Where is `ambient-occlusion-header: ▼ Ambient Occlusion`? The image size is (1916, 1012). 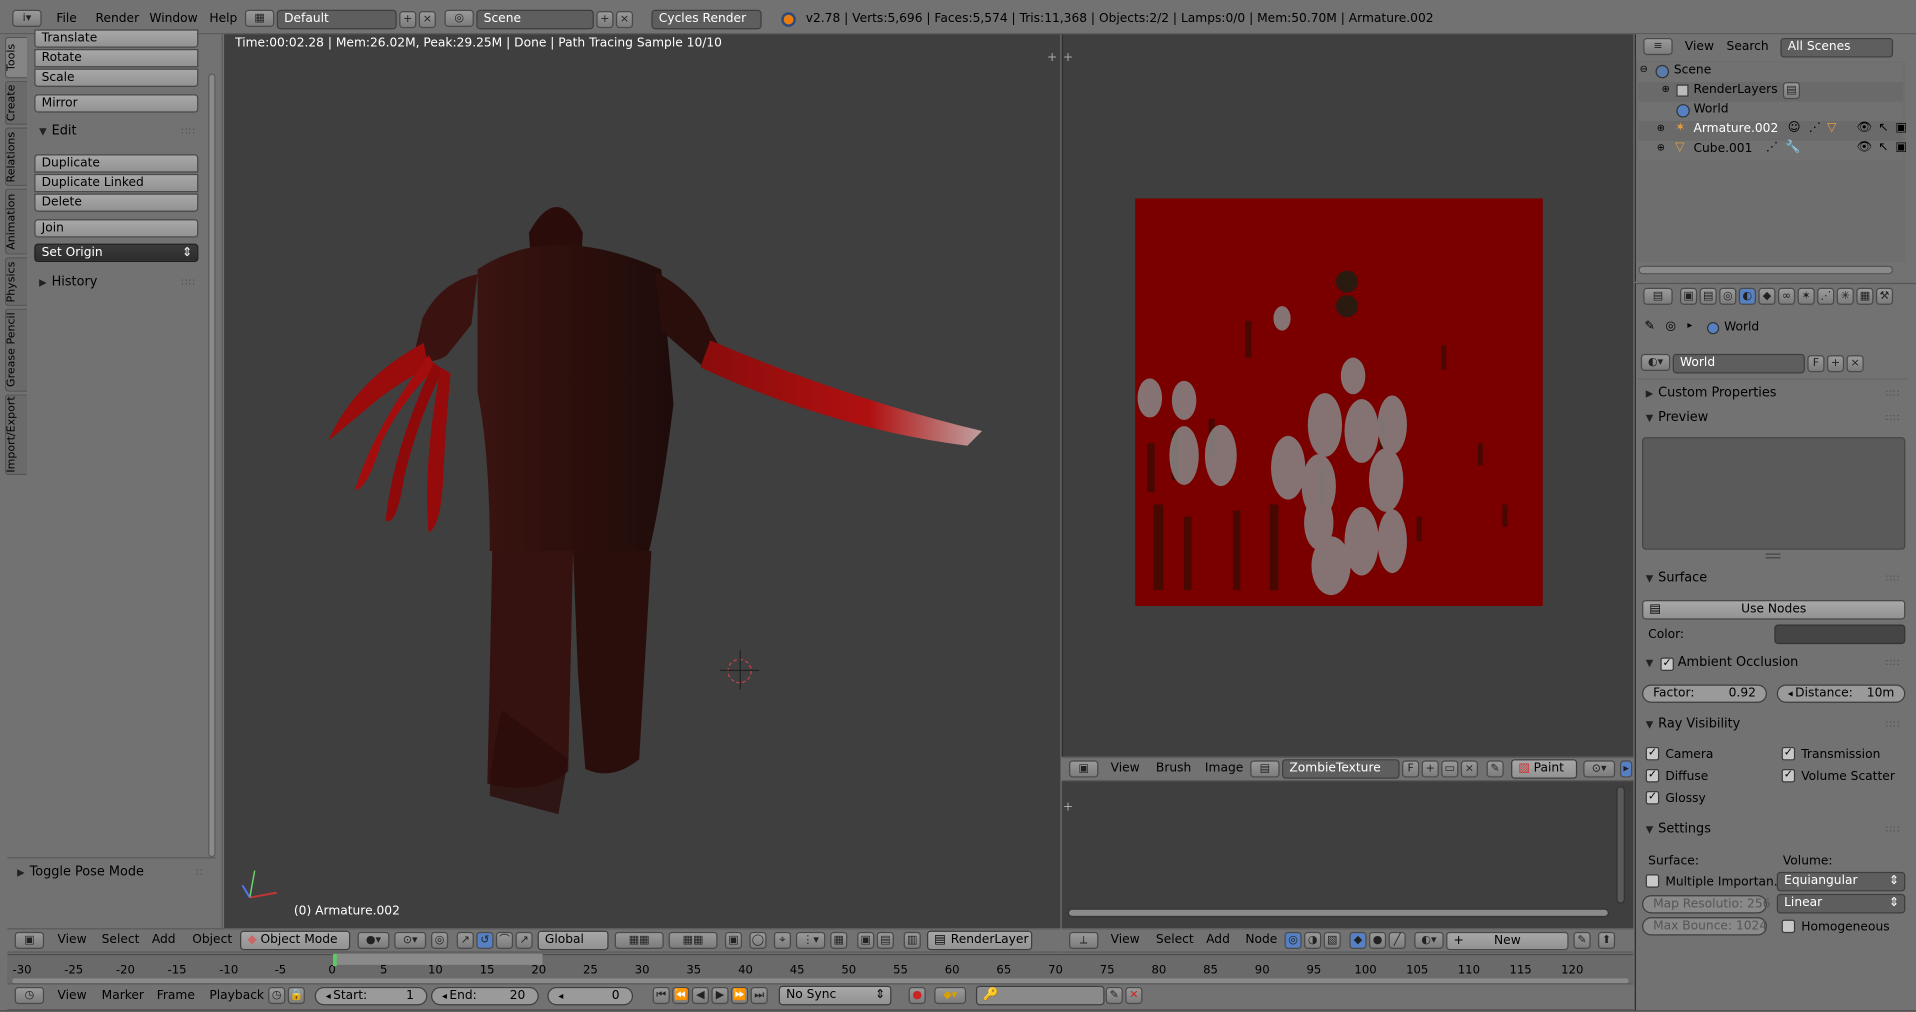
ambient-occlusion-header: ▼ Ambient Occlusion is located at coordinates (1722, 662).